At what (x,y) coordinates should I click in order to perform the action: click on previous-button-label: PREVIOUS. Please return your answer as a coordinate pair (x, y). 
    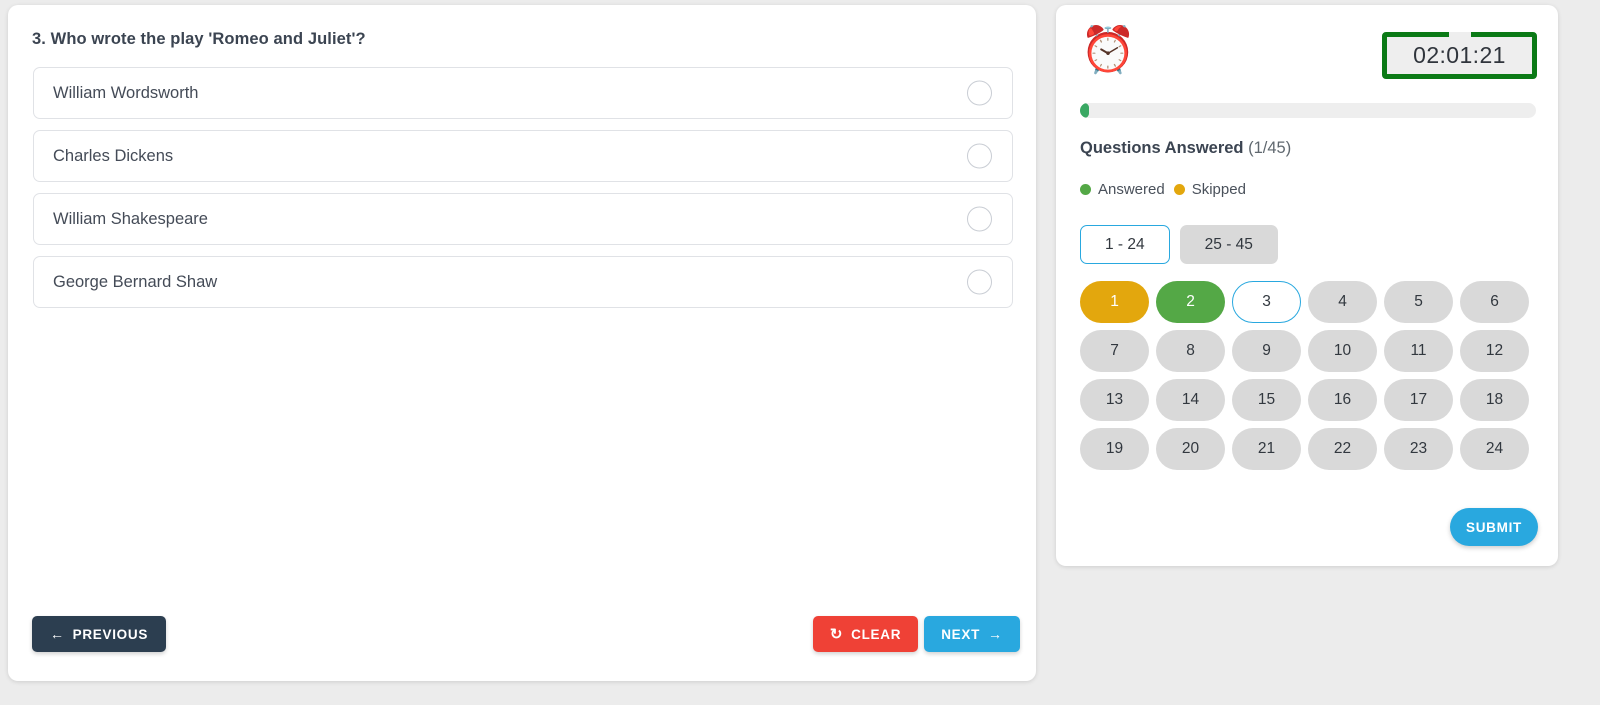
    Looking at the image, I should click on (110, 634).